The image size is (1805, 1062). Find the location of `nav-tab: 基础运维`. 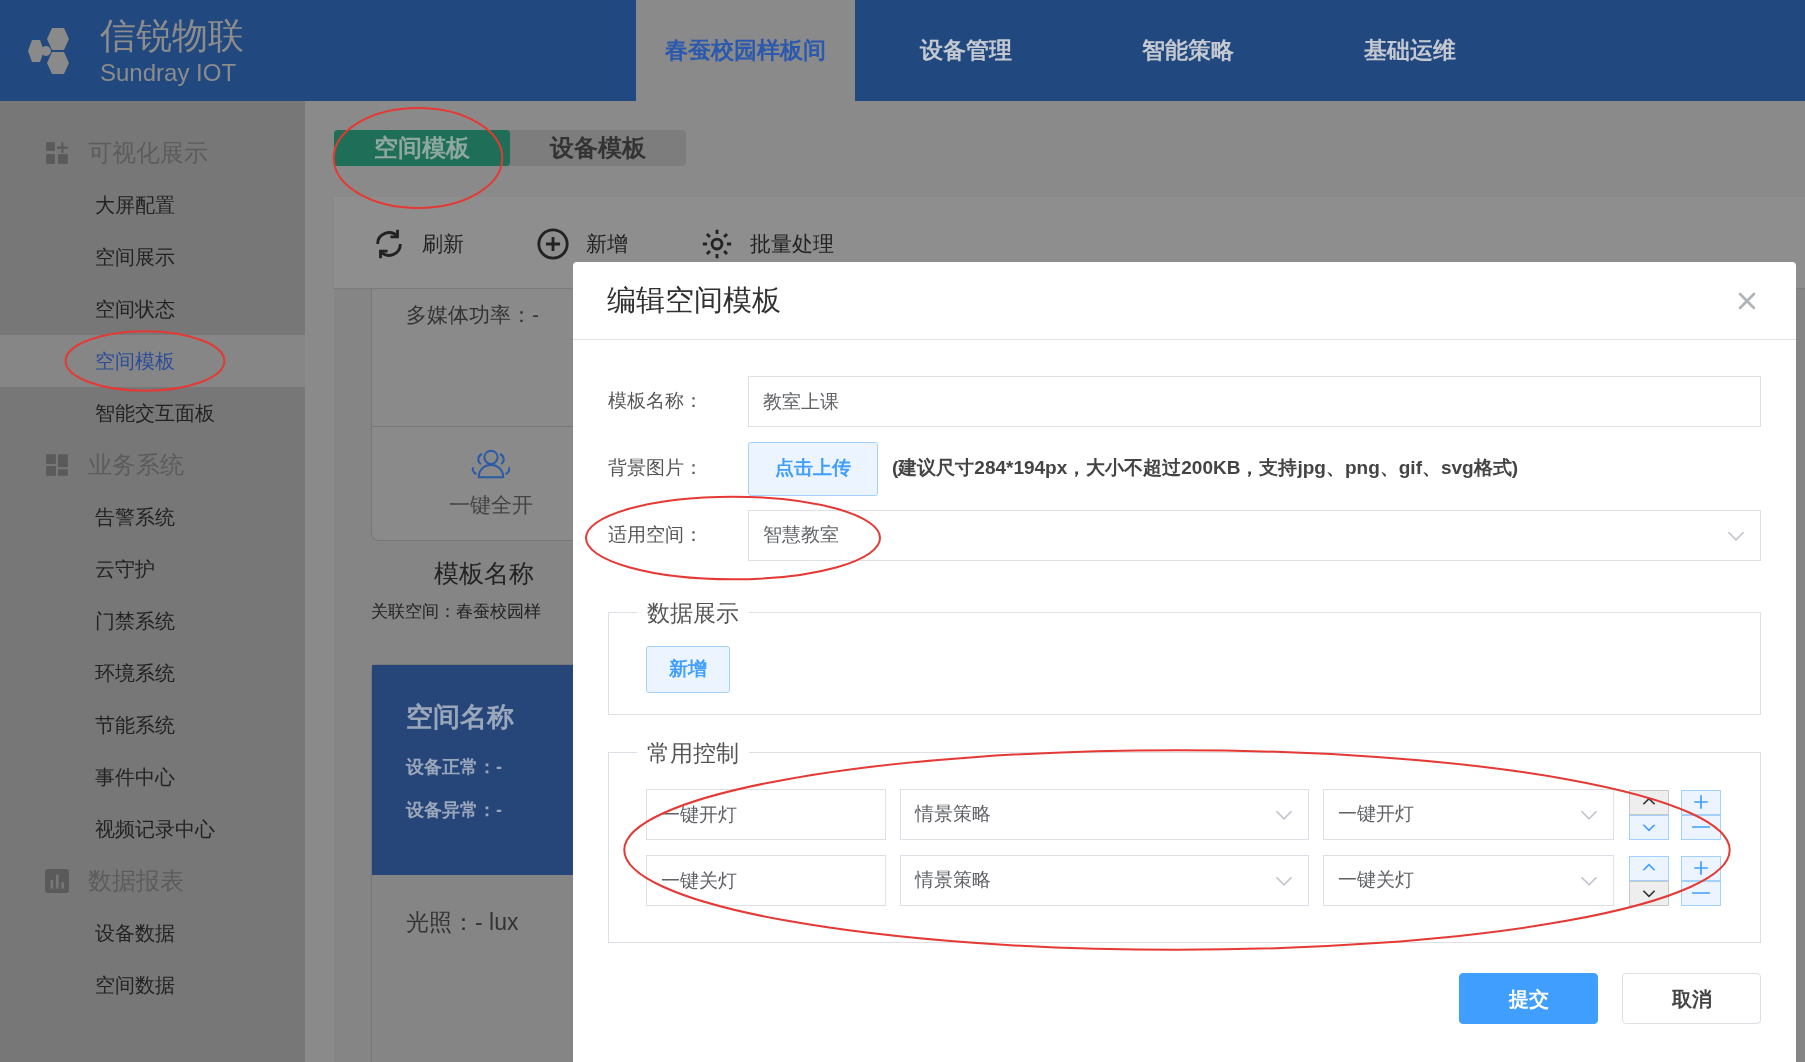

nav-tab: 基础运维 is located at coordinates (1410, 50).